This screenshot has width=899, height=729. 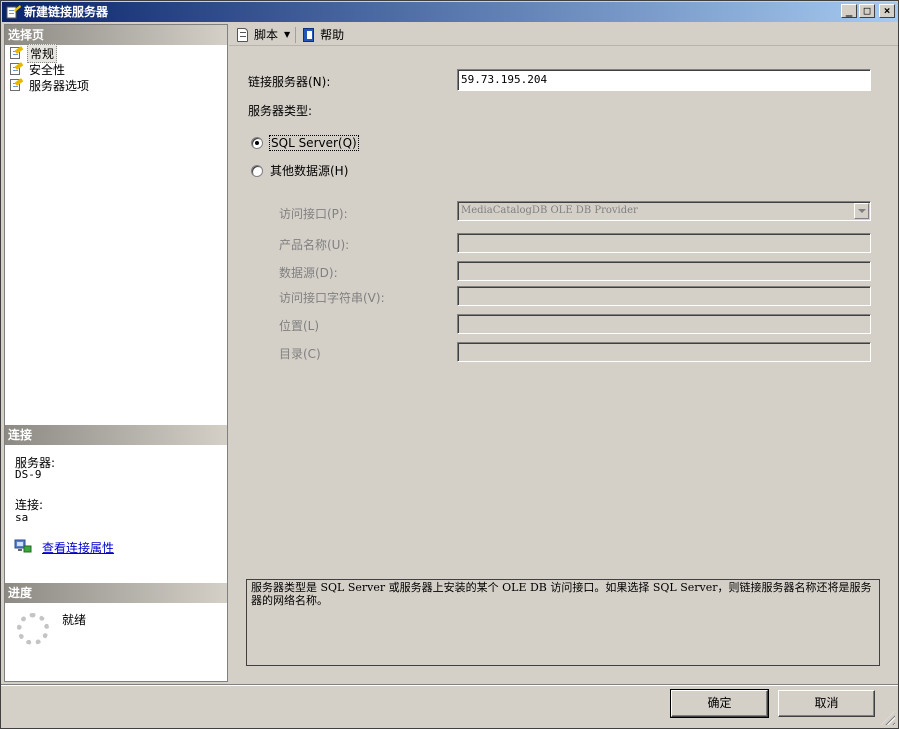 What do you see at coordinates (116, 53) in the screenshot?
I see `page-item-general: 常规` at bounding box center [116, 53].